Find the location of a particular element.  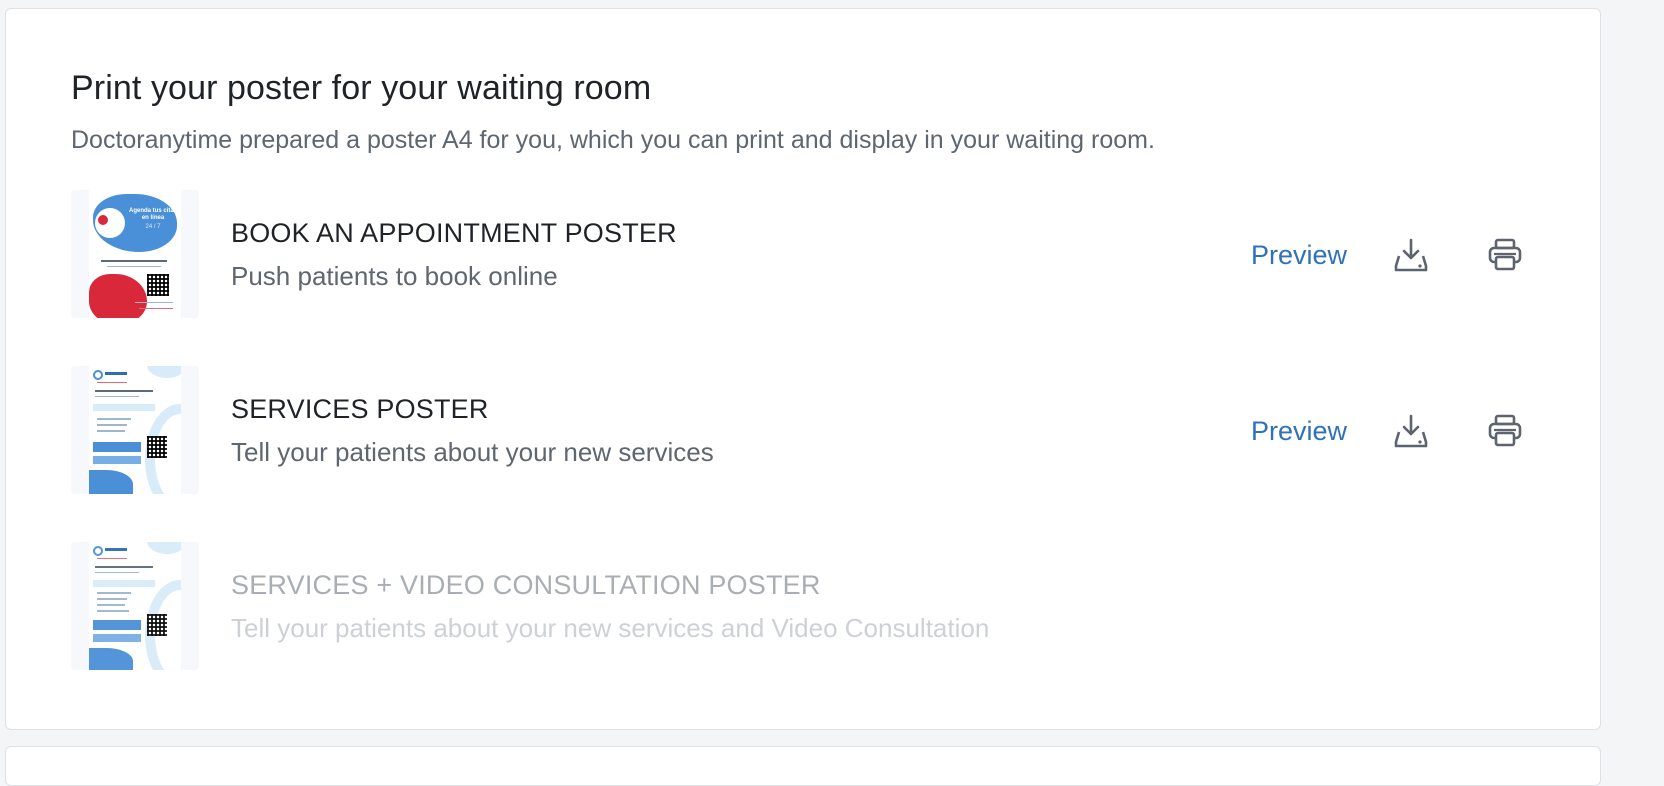

poster-headline: Agenda tus citas en línea is located at coordinates (153, 214).